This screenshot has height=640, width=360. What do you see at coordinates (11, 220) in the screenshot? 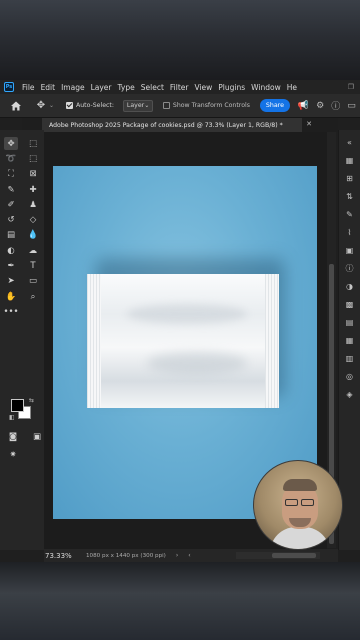
I see `history-brush-icon: ↺` at bounding box center [11, 220].